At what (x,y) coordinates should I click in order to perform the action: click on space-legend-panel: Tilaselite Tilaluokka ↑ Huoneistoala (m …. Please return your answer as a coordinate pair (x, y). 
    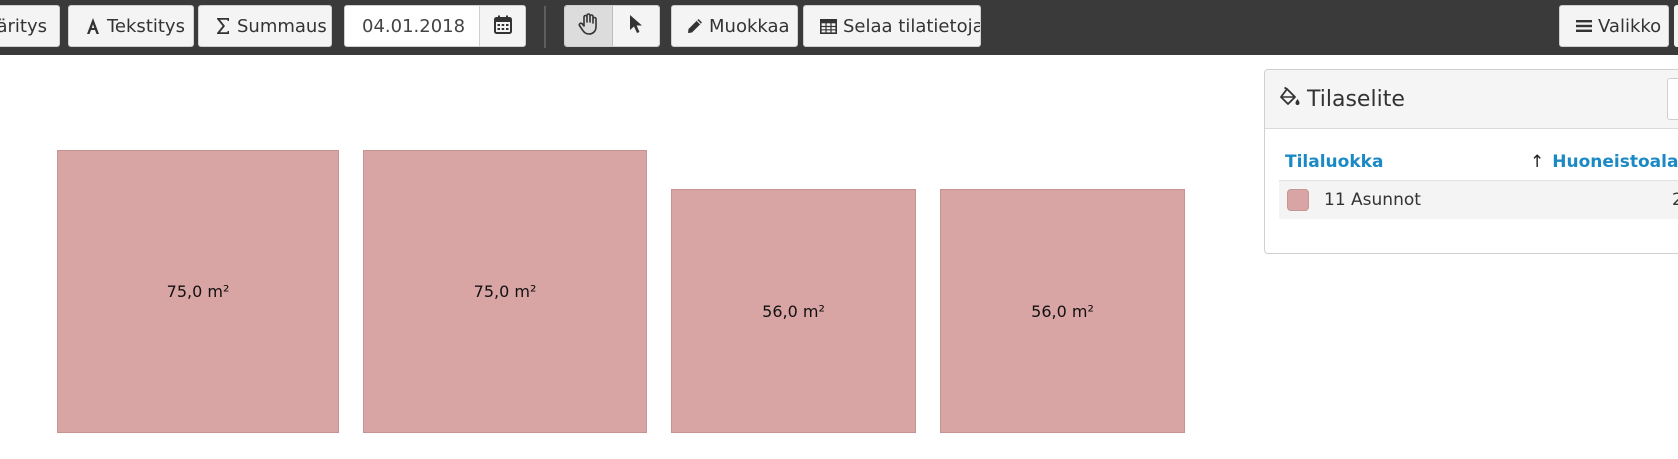
    Looking at the image, I should click on (1471, 161).